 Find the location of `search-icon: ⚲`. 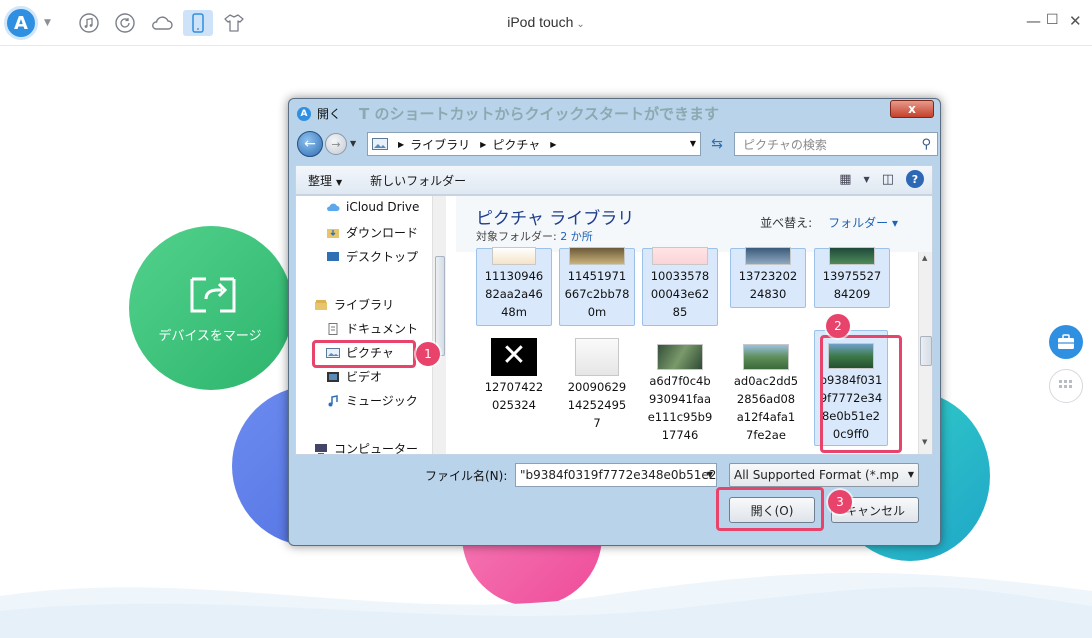

search-icon: ⚲ is located at coordinates (926, 144).